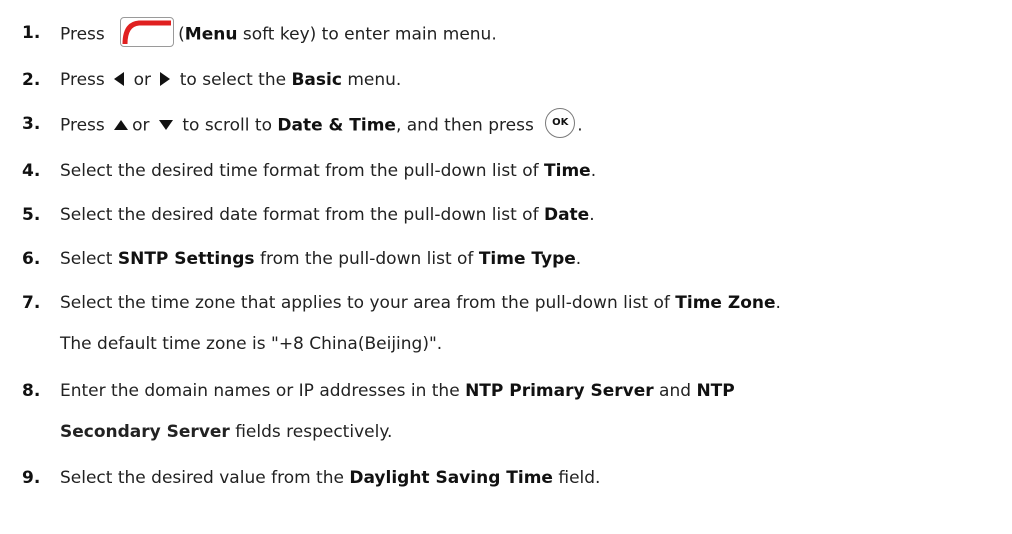 The width and height of the screenshot is (1012, 534). What do you see at coordinates (366, 259) in the screenshot?
I see `step-text-mid: from the pull-down list of` at bounding box center [366, 259].